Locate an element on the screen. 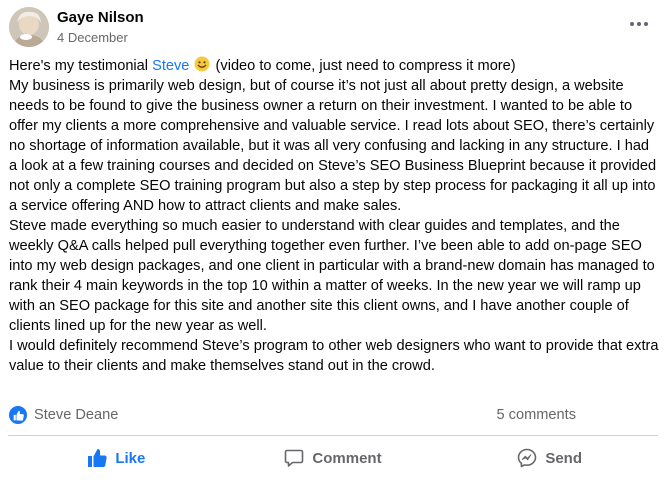 Image resolution: width=667 pixels, height=484 pixels. send-button: Send is located at coordinates (549, 458).